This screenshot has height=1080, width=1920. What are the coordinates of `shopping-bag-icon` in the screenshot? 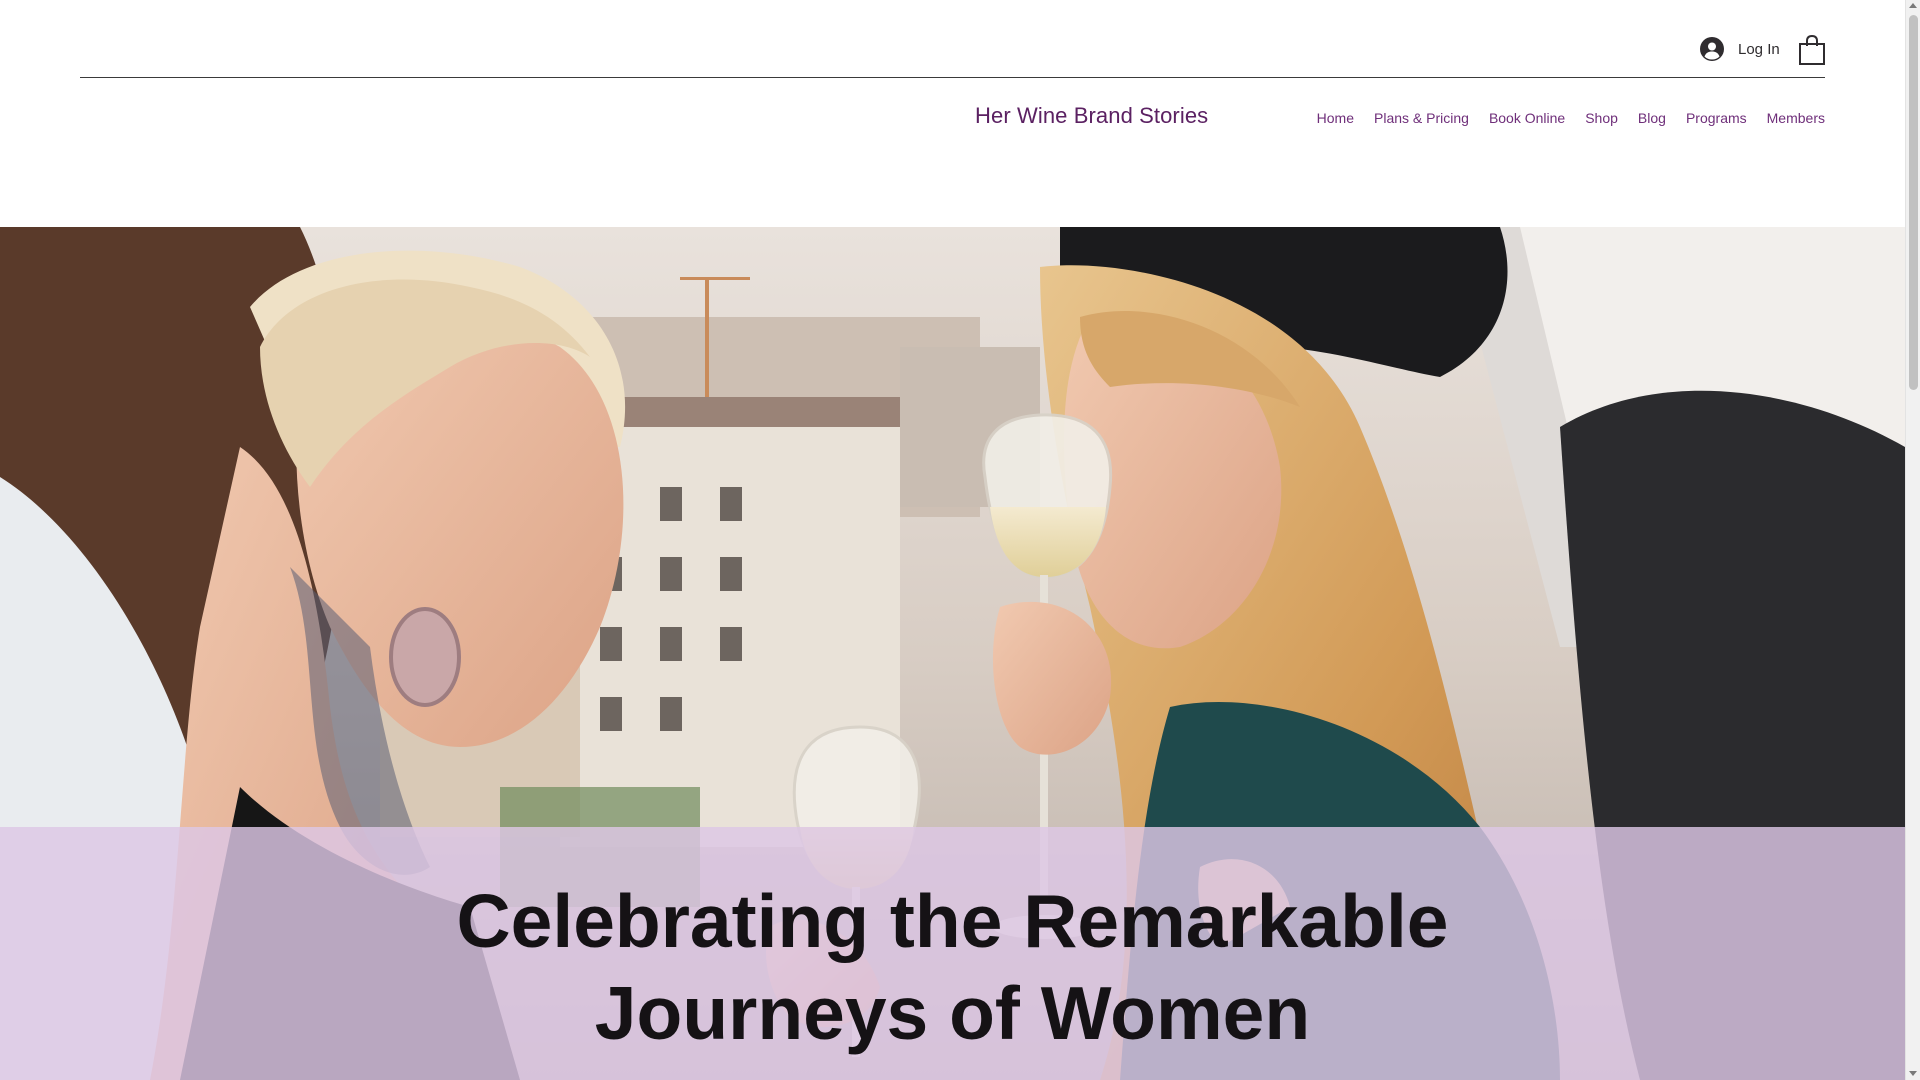 It's located at (1812, 50).